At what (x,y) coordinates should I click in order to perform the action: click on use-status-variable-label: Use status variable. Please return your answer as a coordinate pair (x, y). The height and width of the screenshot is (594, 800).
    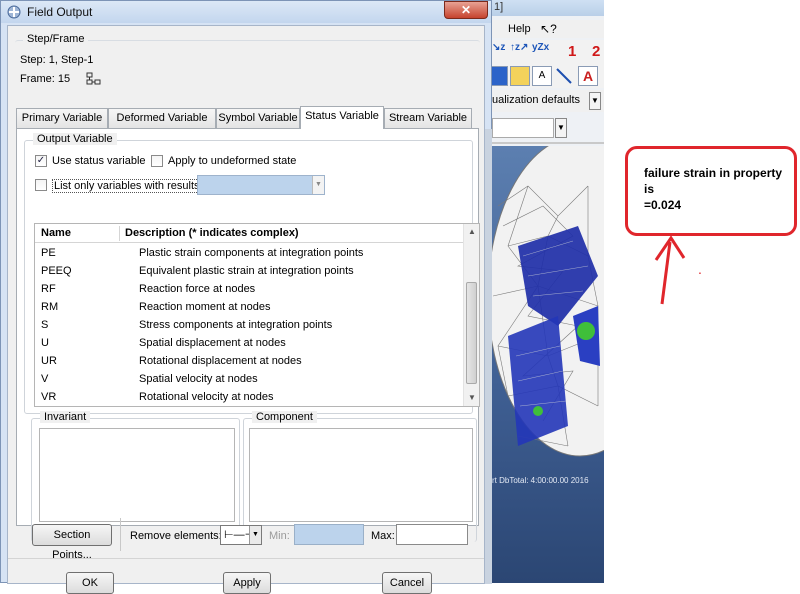
    Looking at the image, I should click on (99, 161).